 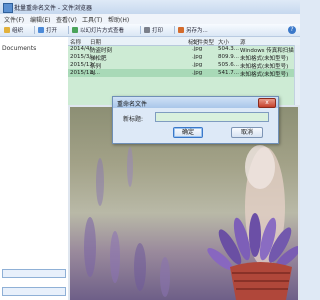 What do you see at coordinates (267, 103) in the screenshot?
I see `close-icon: x` at bounding box center [267, 103].